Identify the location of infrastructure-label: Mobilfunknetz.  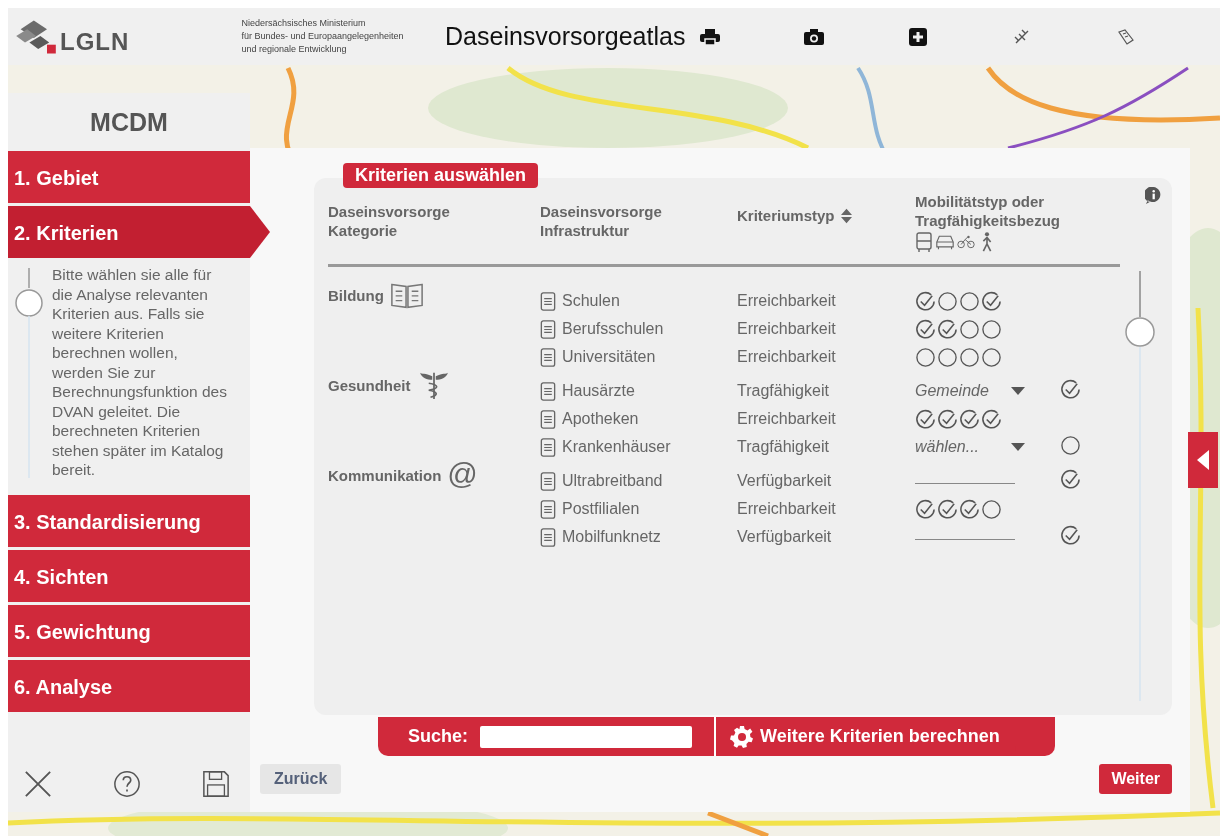
(611, 537).